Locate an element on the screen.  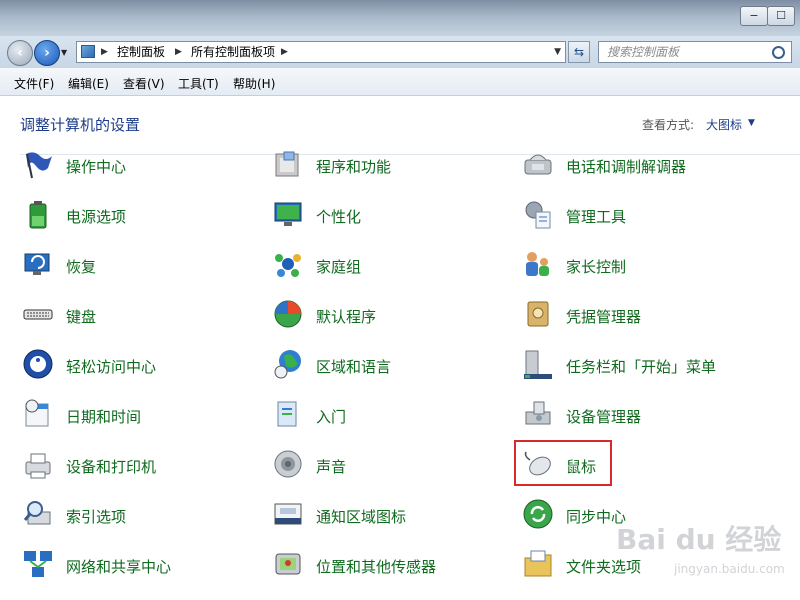
credential-manager-icon is located at coordinates (538, 314).